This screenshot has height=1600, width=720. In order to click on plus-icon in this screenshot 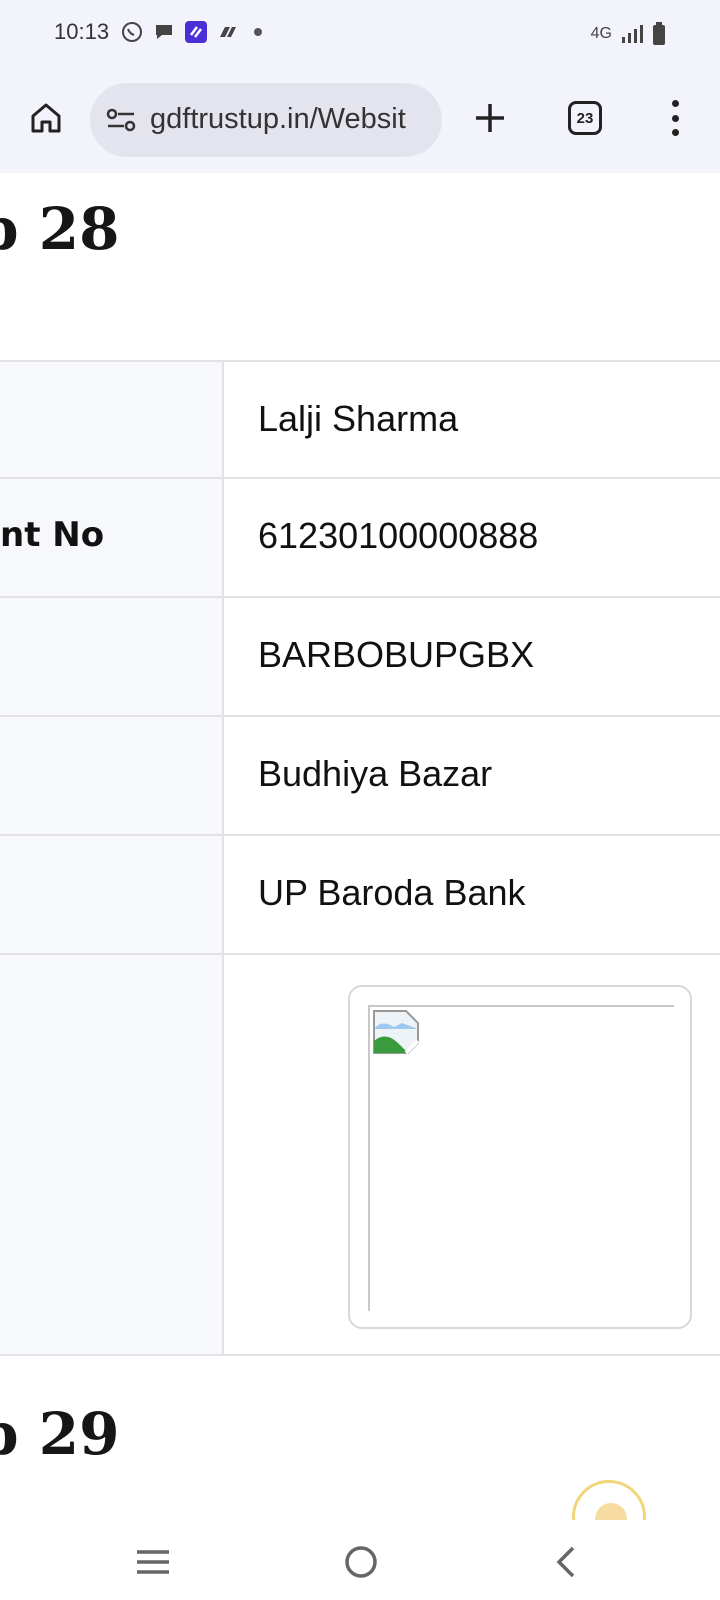, I will do `click(490, 118)`.